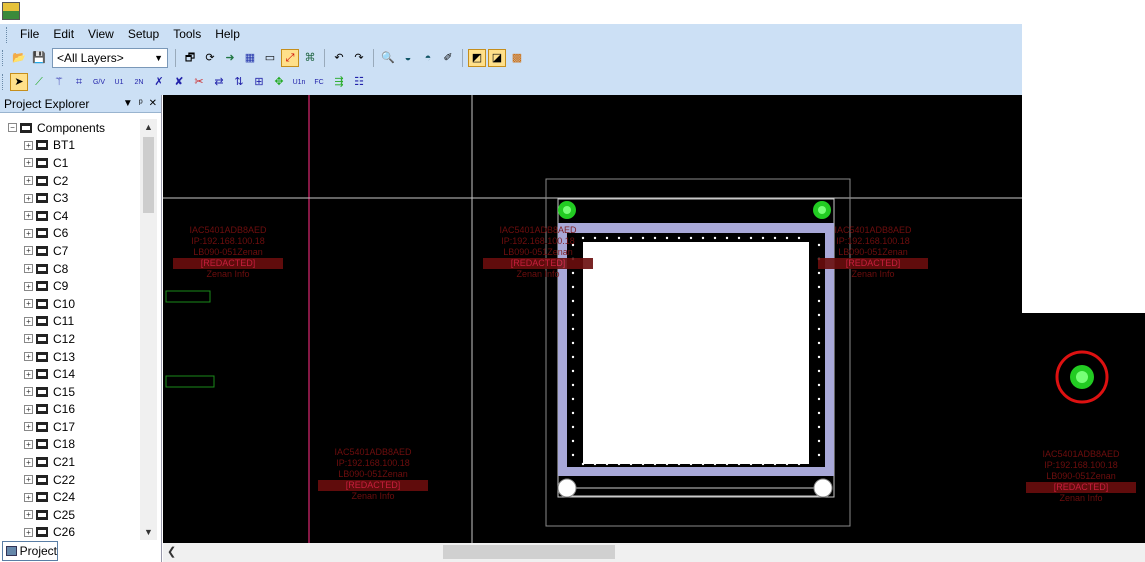  What do you see at coordinates (290, 58) in the screenshot?
I see `route-active-icon: ⤢` at bounding box center [290, 58].